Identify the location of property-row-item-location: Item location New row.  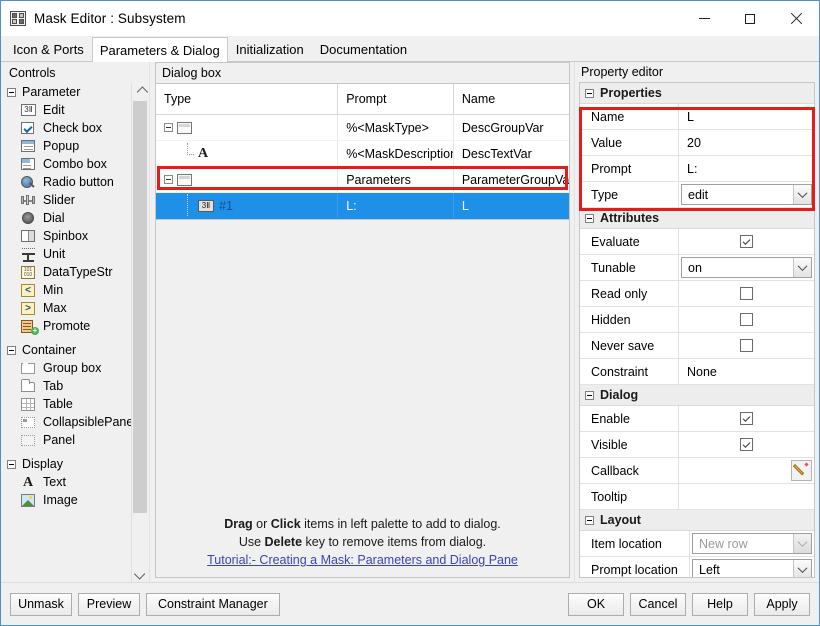
(697, 544).